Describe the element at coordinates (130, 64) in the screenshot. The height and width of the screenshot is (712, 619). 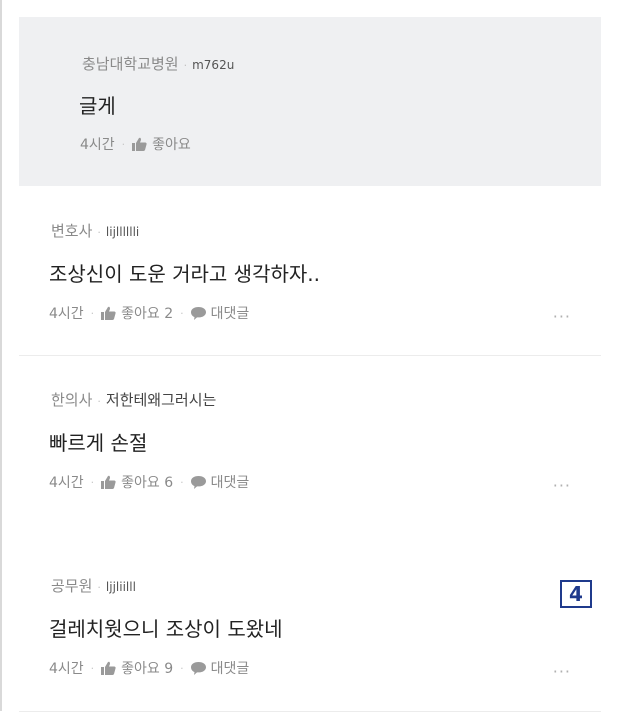
I see `author-job: 충남대학교병원` at that location.